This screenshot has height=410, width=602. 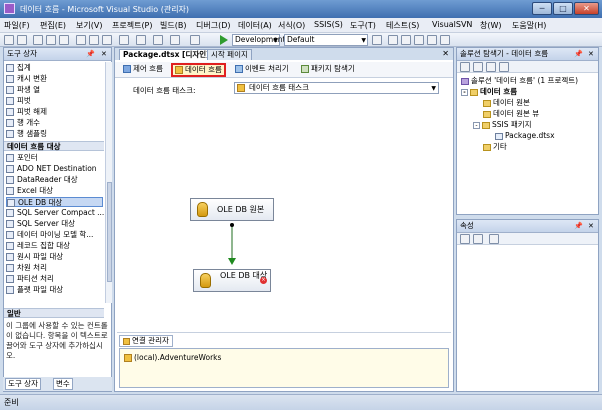 What do you see at coordinates (336, 88) in the screenshot?
I see `data-flow-task-select: 데이터 흐름 태스크 ▼` at bounding box center [336, 88].